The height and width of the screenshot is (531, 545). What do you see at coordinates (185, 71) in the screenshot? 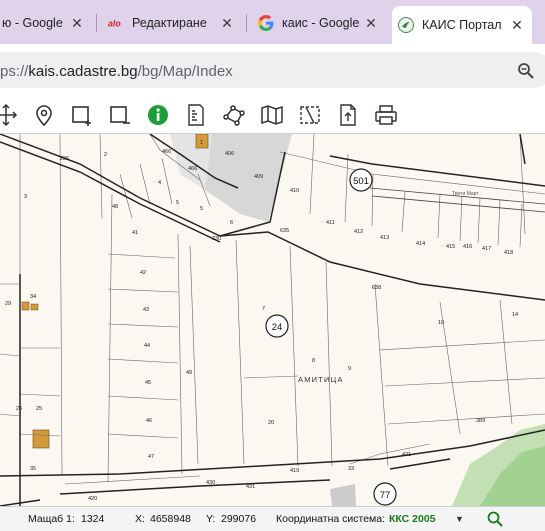
I see `url-path: /bg/Map/Index` at bounding box center [185, 71].